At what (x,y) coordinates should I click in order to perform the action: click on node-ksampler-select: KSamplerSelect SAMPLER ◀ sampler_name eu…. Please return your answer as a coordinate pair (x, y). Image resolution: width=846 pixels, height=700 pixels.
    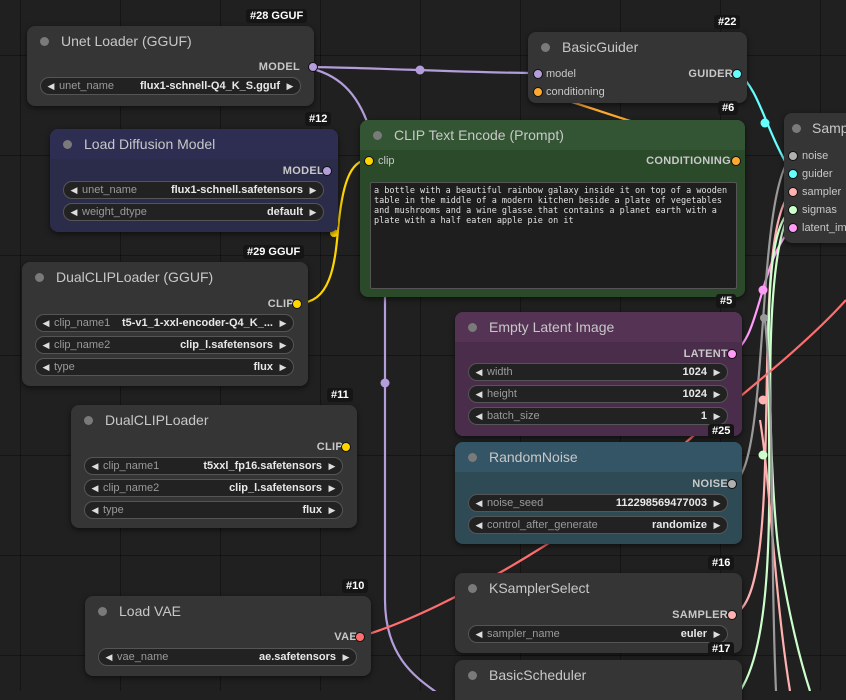
    Looking at the image, I should click on (598, 613).